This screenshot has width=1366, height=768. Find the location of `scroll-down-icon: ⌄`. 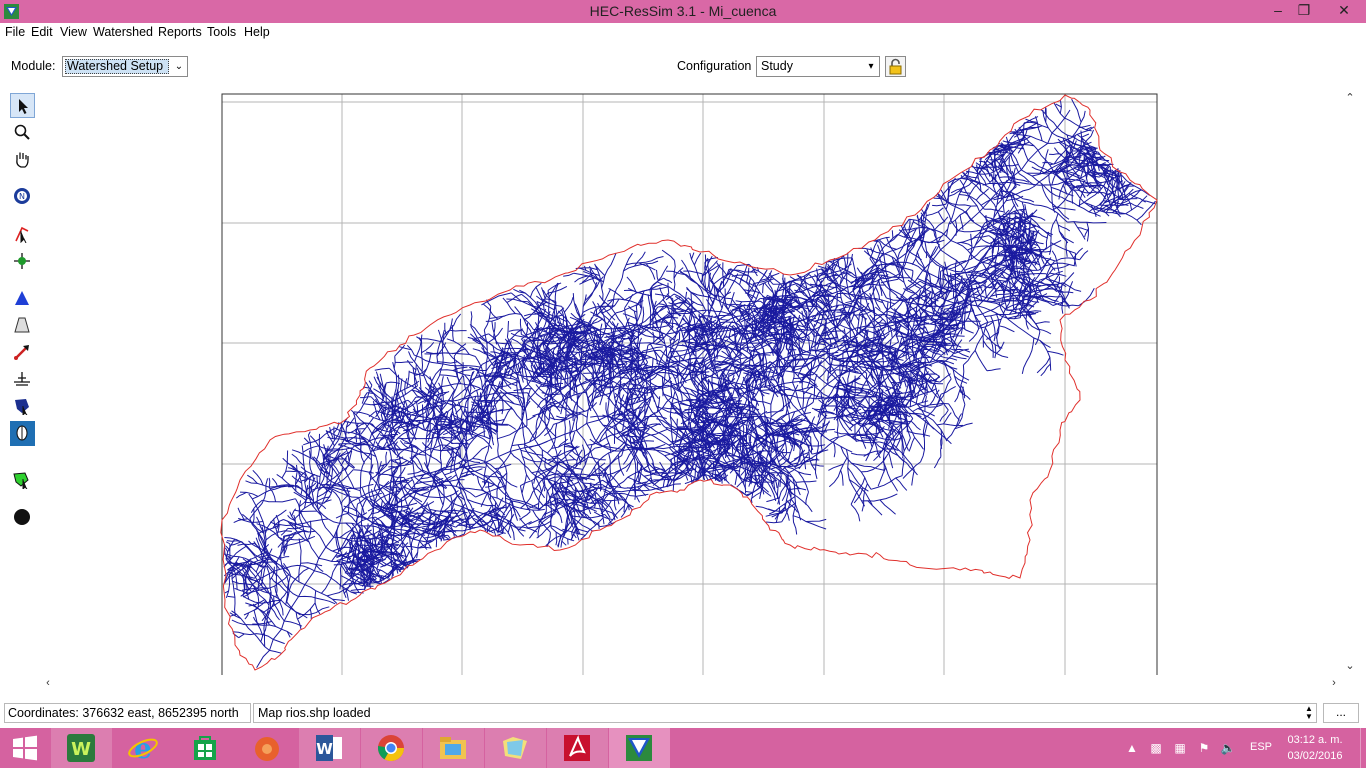

scroll-down-icon: ⌄ is located at coordinates (1350, 665).